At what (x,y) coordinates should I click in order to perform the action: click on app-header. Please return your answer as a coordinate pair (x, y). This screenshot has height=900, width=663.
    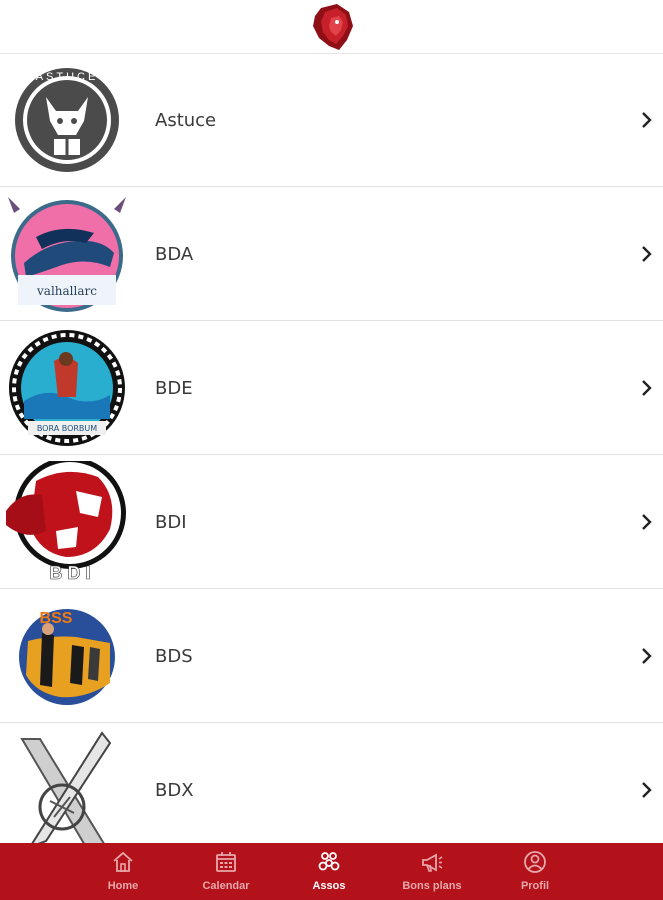
    Looking at the image, I should click on (331, 27).